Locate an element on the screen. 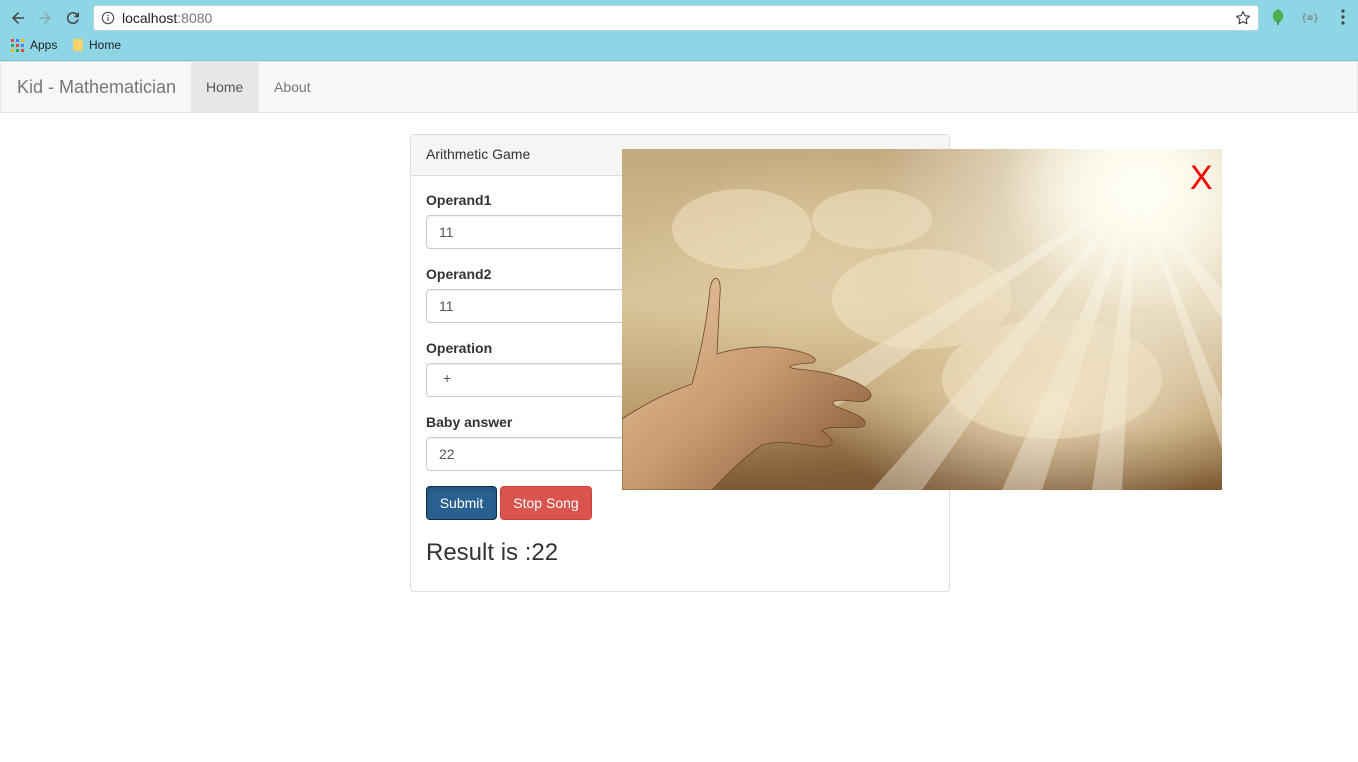  menu-kebab-icon is located at coordinates (1343, 17).